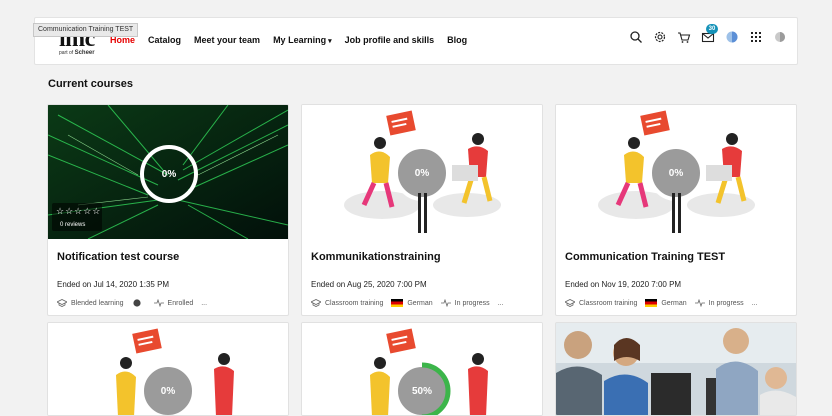 This screenshot has height=416, width=832. What do you see at coordinates (756, 37) in the screenshot?
I see `apps-icon` at bounding box center [756, 37].